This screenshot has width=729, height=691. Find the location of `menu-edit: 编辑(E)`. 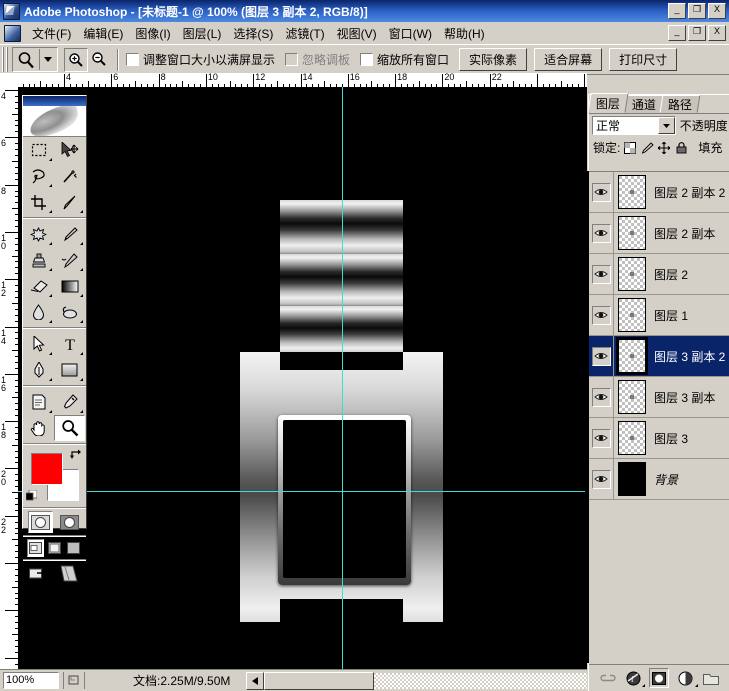

menu-edit: 编辑(E) is located at coordinates (103, 33).